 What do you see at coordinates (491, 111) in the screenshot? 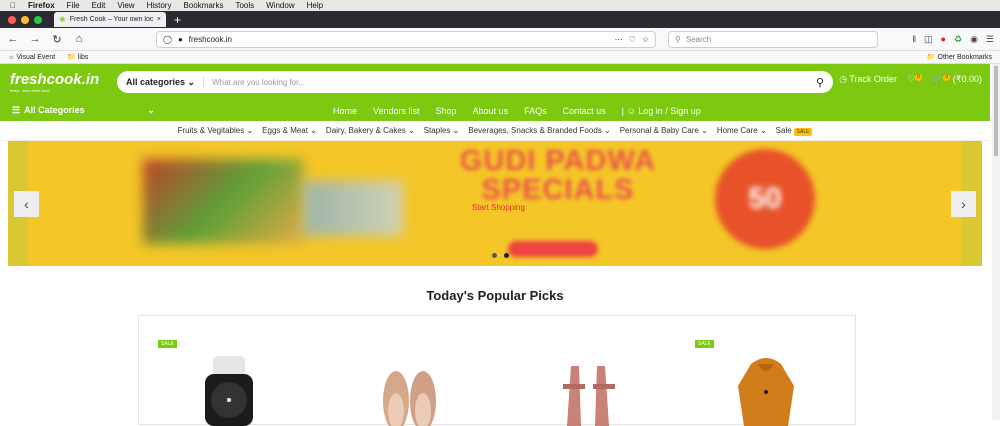
I see `nav-about: About us` at bounding box center [491, 111].